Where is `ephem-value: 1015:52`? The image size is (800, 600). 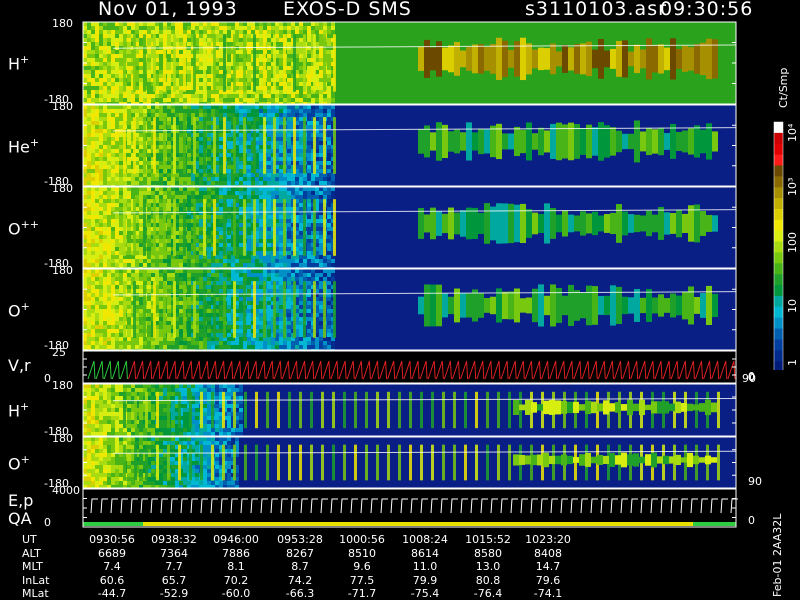 ephem-value: 1015:52 is located at coordinates (488, 539).